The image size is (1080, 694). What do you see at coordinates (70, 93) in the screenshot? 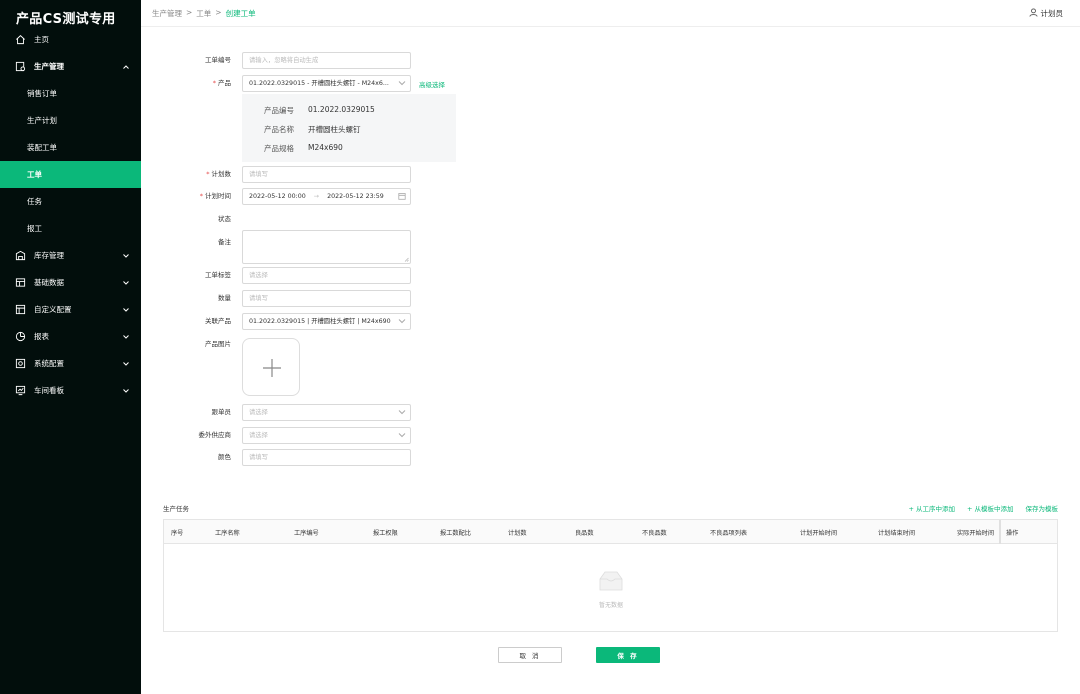
I see `sidebar-item-sales-order: 销售订单` at bounding box center [70, 93].